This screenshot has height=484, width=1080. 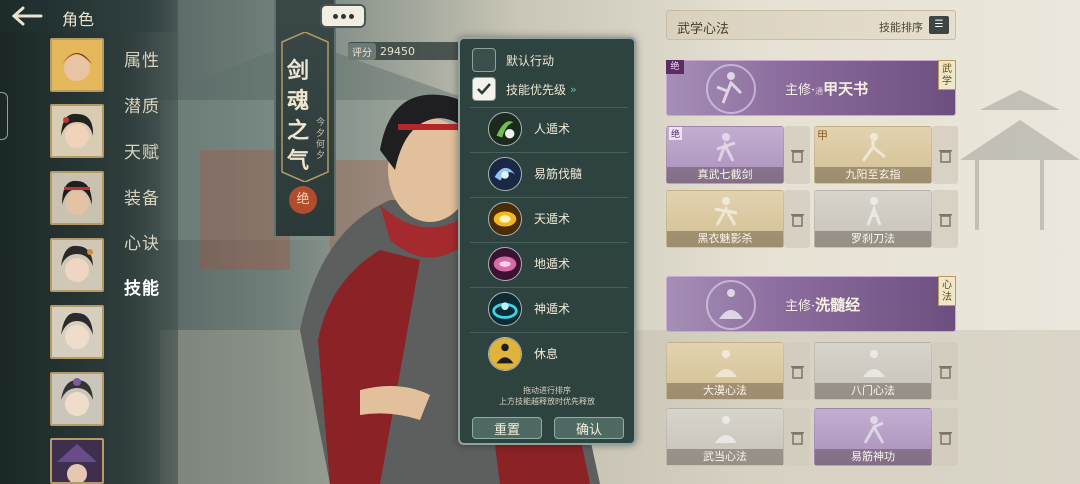 I want to click on priority-skill-row: 神遁术, so click(x=549, y=308).